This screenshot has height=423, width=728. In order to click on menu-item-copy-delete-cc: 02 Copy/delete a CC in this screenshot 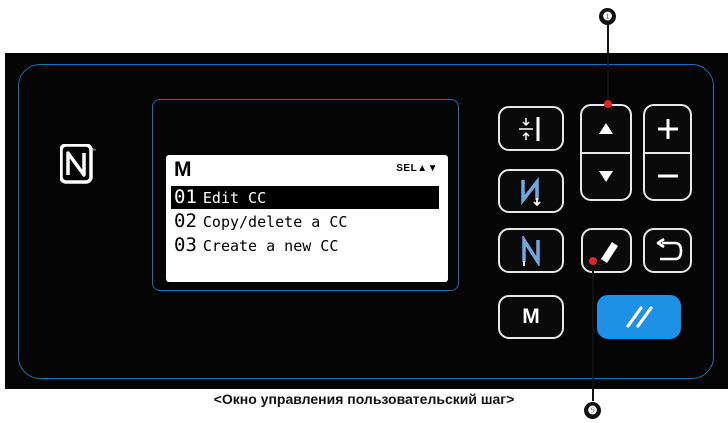, I will do `click(305, 221)`.